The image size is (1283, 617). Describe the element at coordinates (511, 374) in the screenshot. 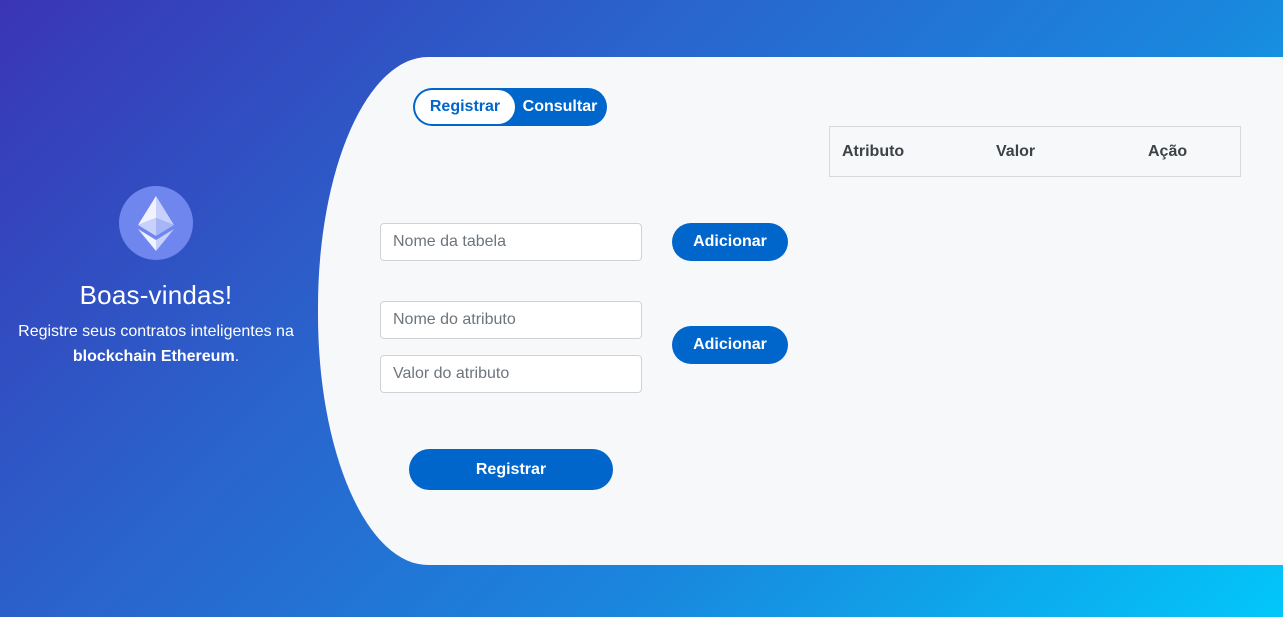

I see `attribute-value-input` at that location.